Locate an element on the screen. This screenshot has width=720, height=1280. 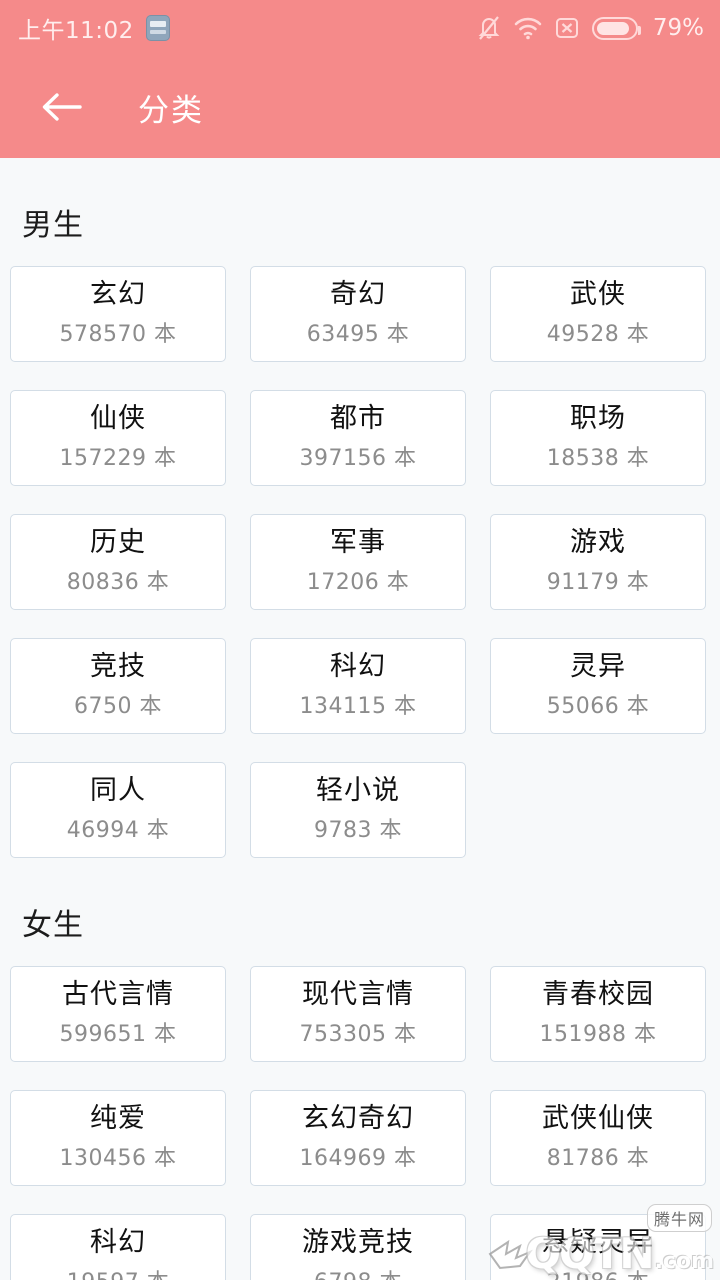
category-name: 游戏竞技 is located at coordinates (358, 1242).